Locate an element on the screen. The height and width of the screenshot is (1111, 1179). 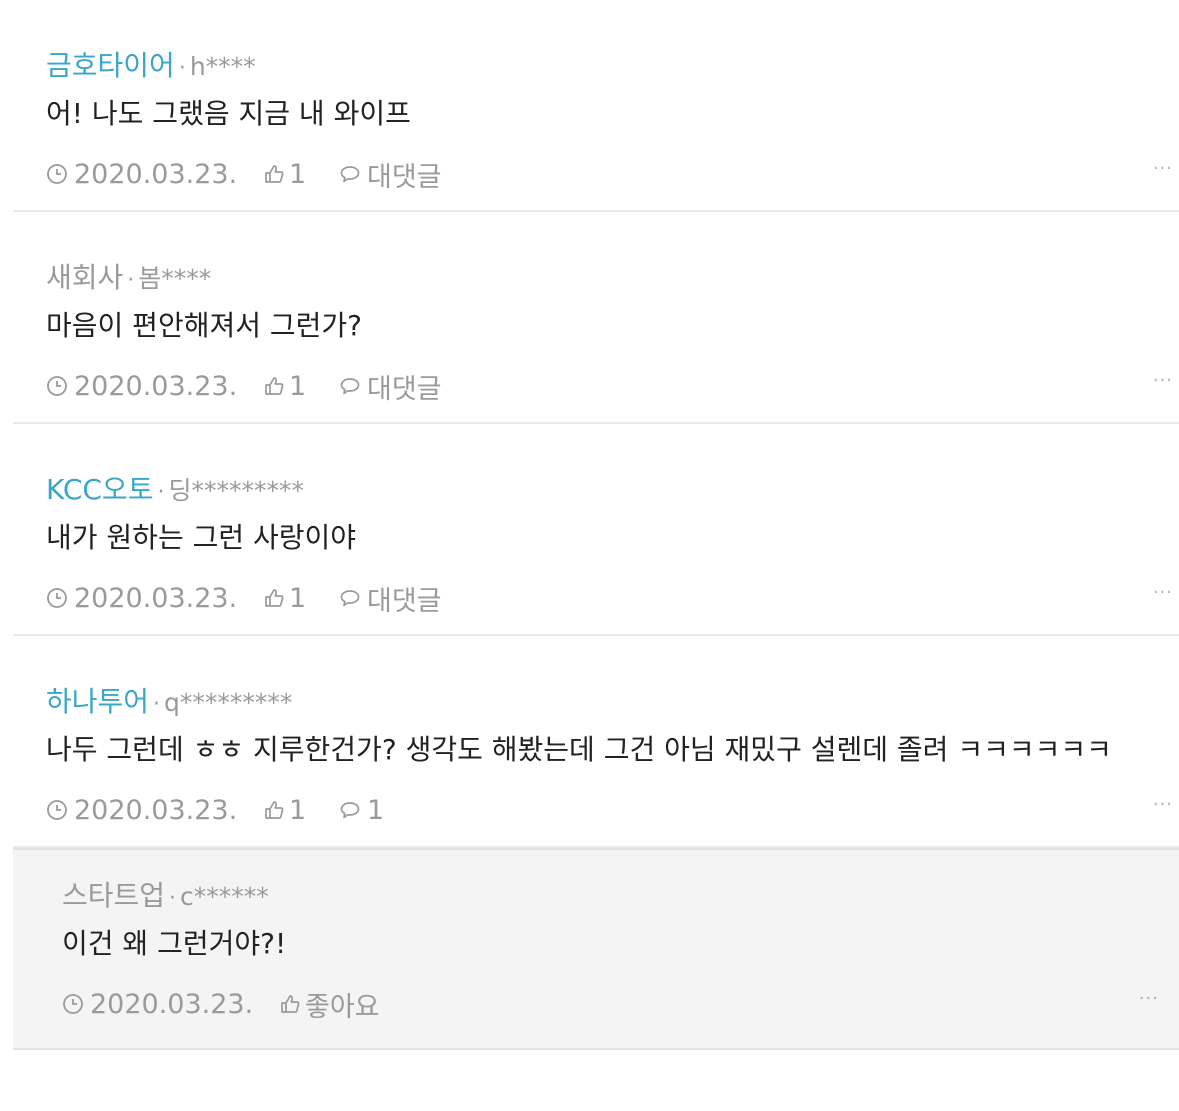
reply-count: 1 is located at coordinates (376, 810).